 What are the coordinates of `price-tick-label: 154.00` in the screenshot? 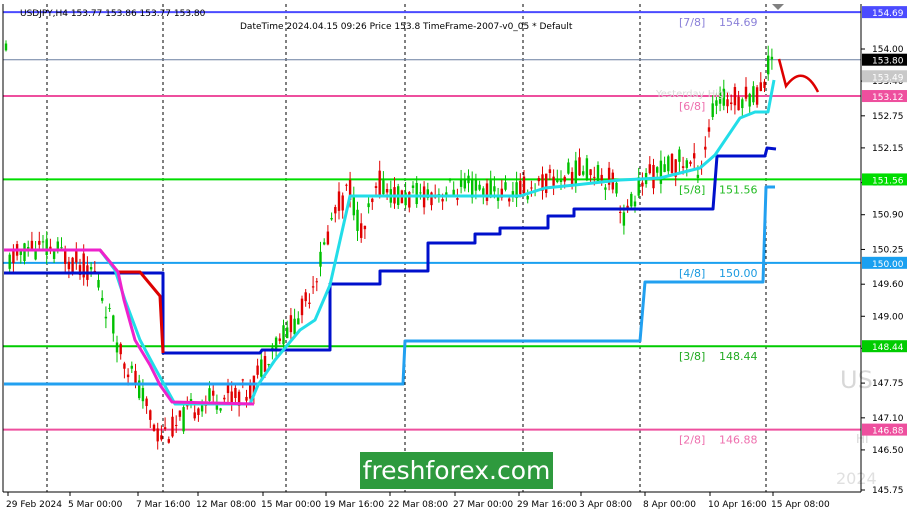 It's located at (888, 50).